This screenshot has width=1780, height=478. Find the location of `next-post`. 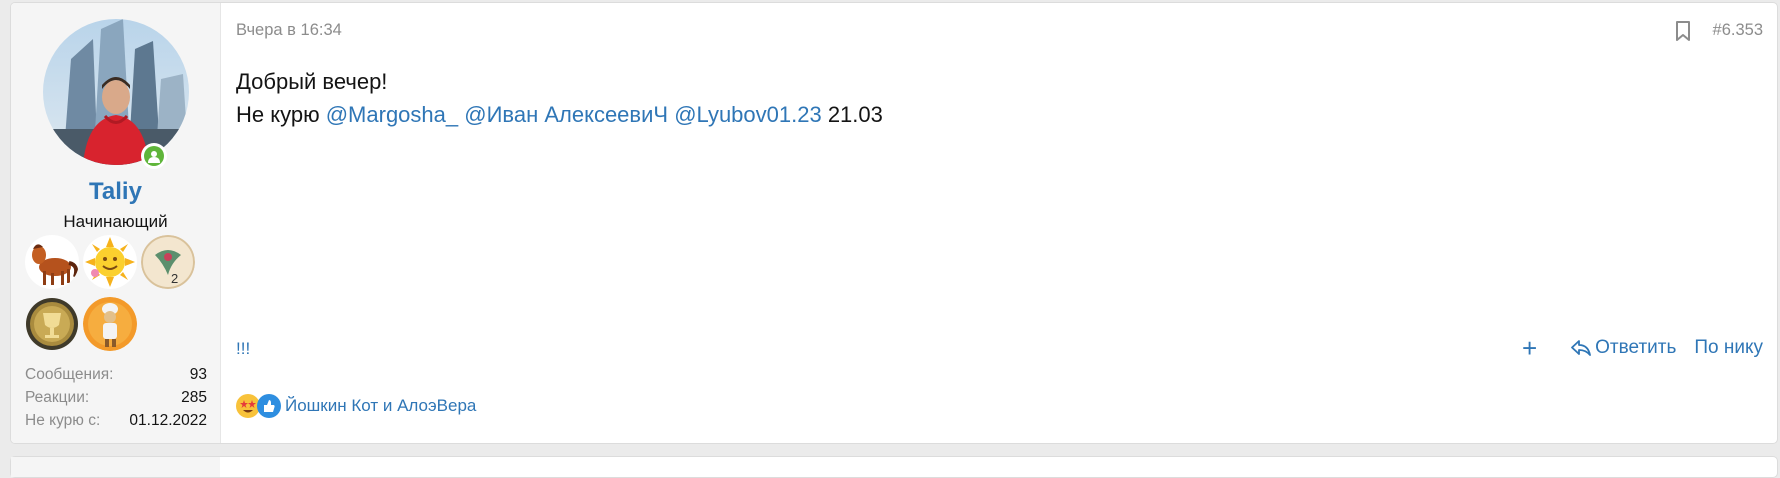

next-post is located at coordinates (894, 467).